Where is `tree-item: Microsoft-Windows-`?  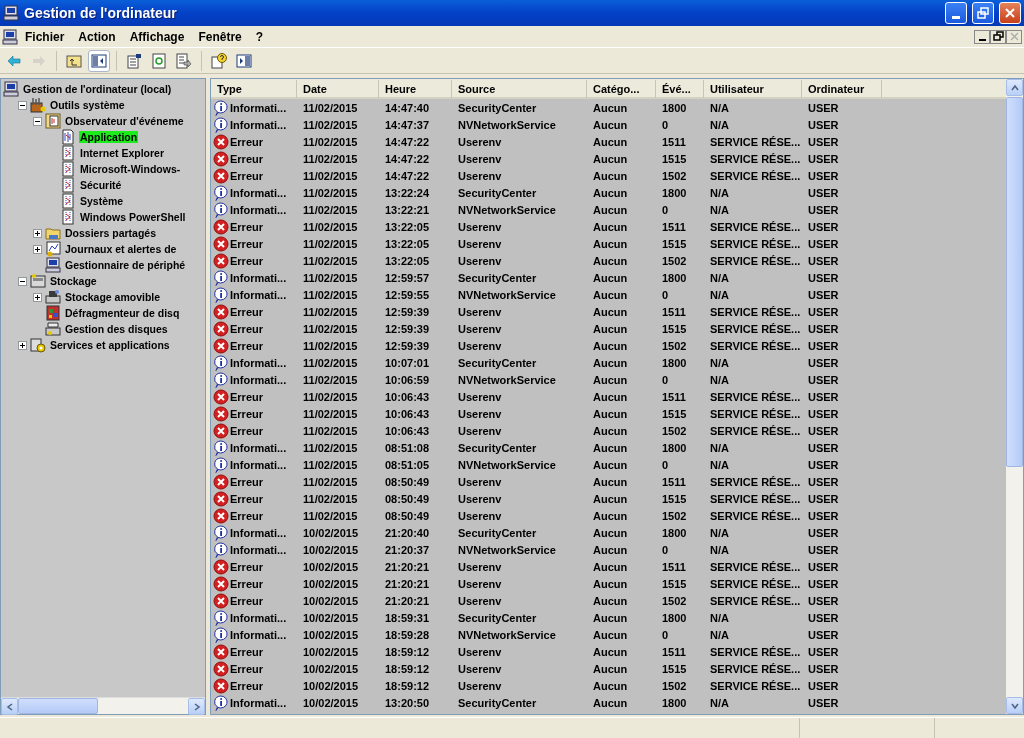
tree-item: Microsoft-Windows- is located at coordinates (130, 169).